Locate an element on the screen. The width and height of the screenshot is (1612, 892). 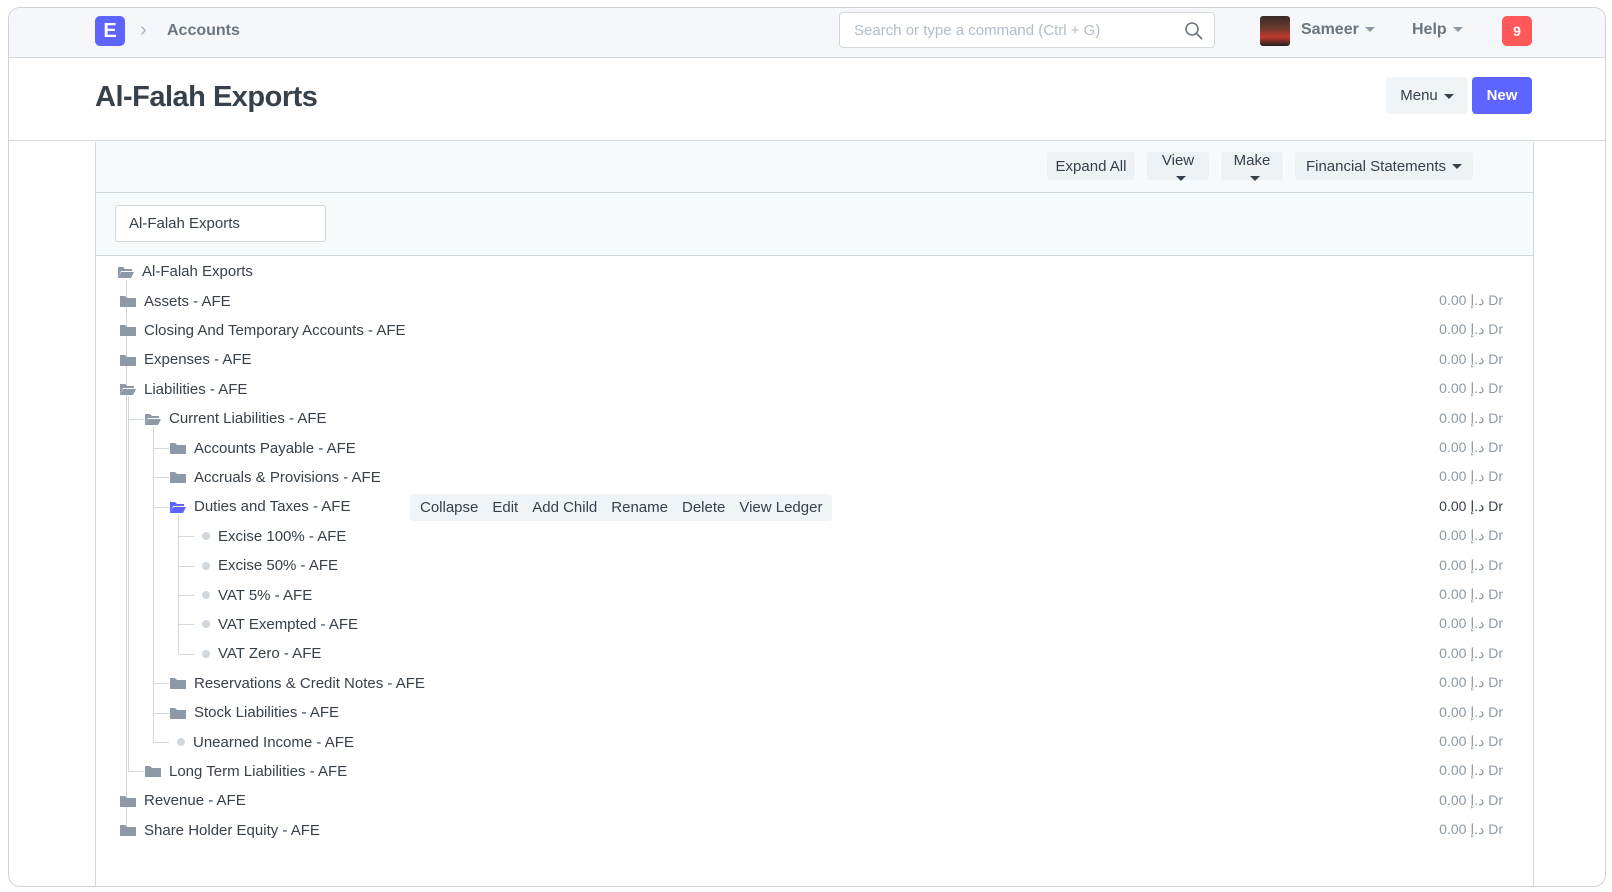
menu-button: Menu is located at coordinates (1427, 95).